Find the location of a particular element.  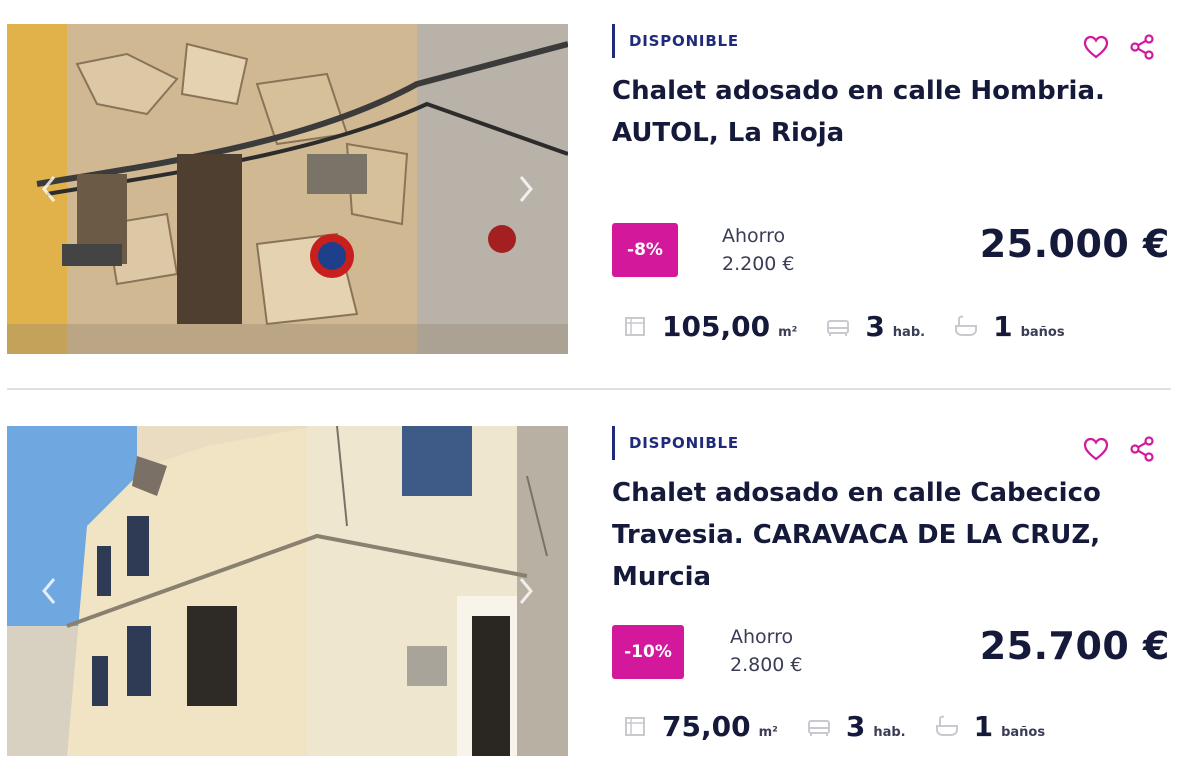

saving-info: Ahorro 2.800 € is located at coordinates (766, 651).